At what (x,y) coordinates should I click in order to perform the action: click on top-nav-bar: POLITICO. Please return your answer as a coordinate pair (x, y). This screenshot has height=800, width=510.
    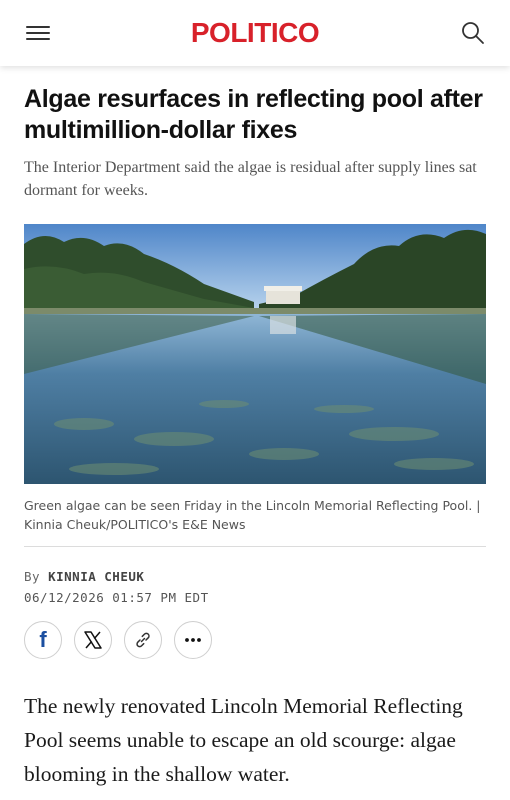
    Looking at the image, I should click on (255, 33).